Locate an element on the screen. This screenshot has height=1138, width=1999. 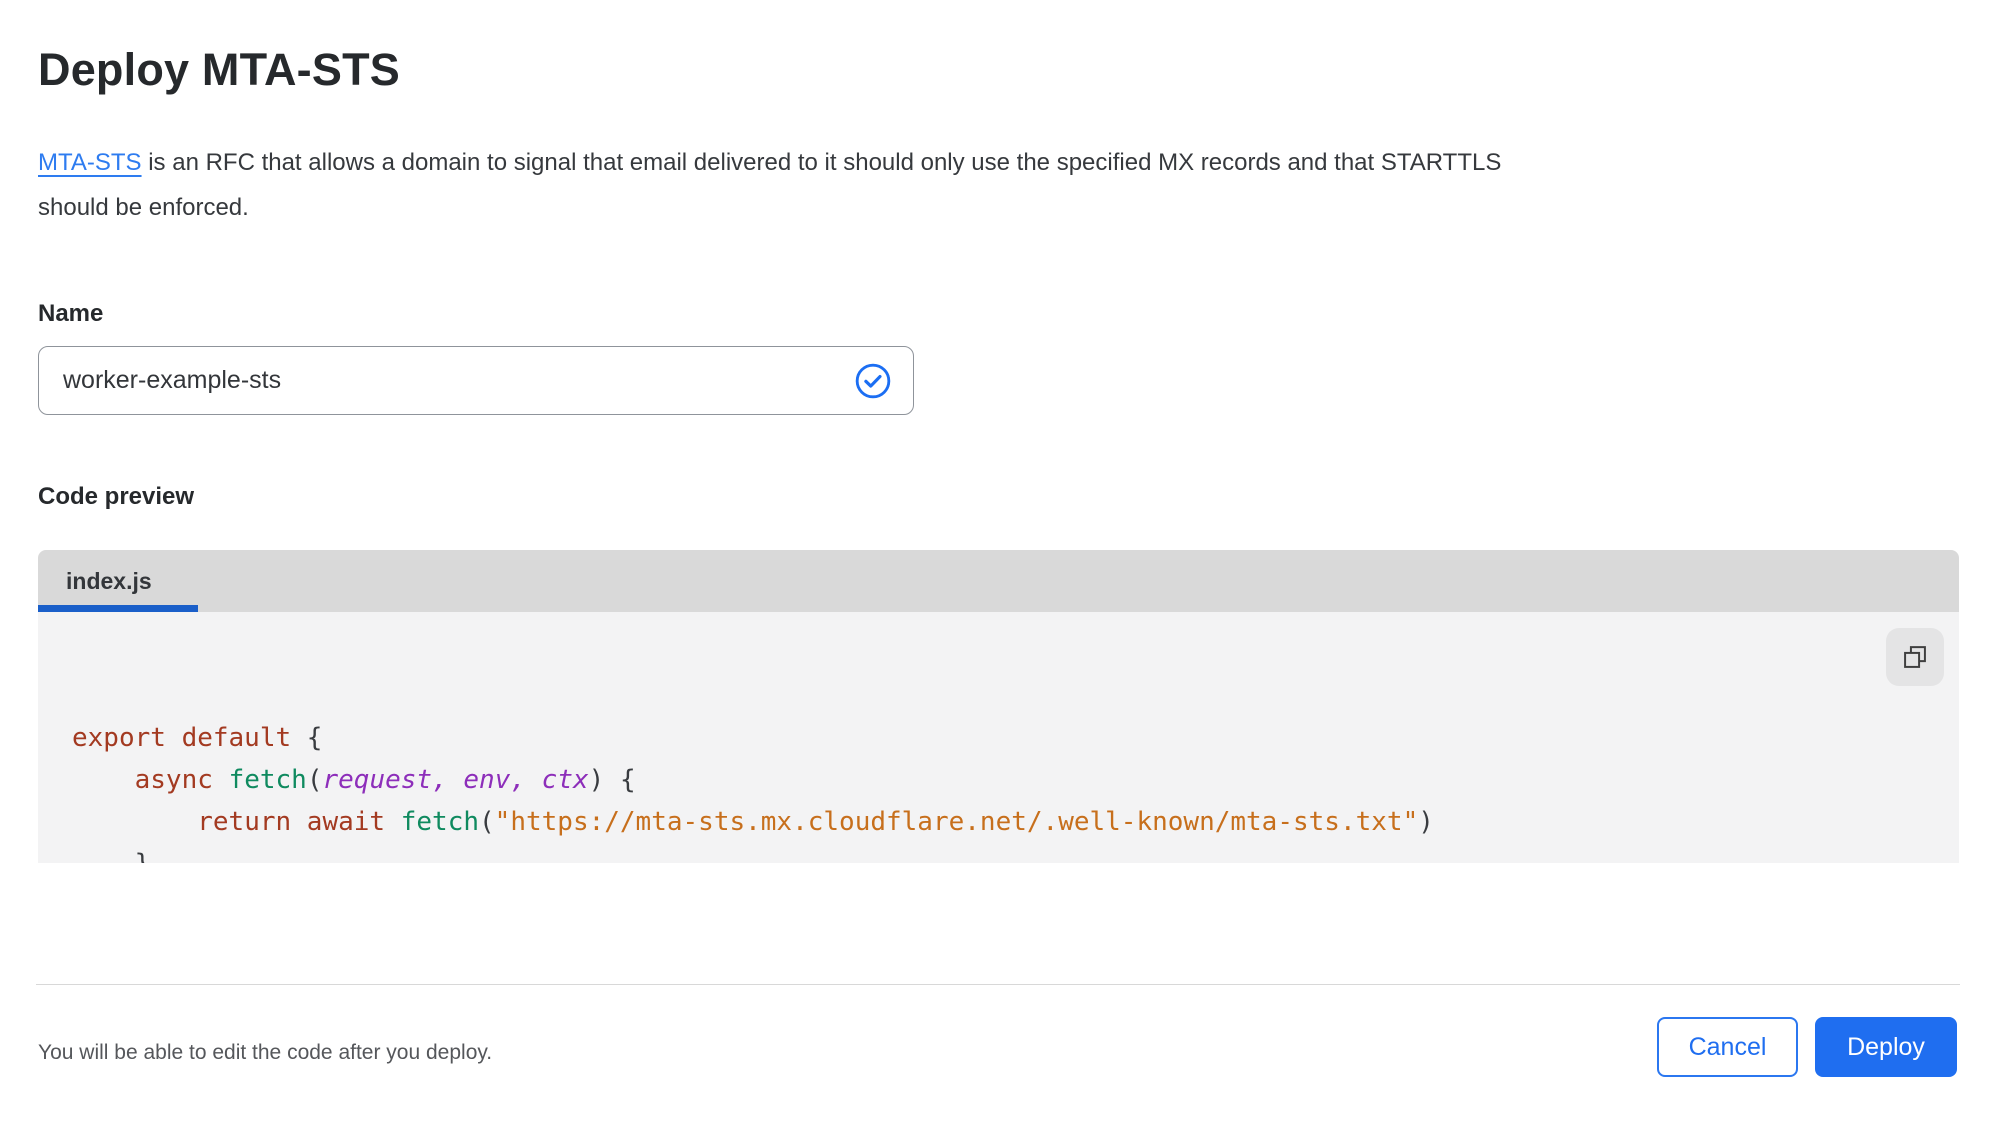
cancel-button: Cancel is located at coordinates (1727, 1047).